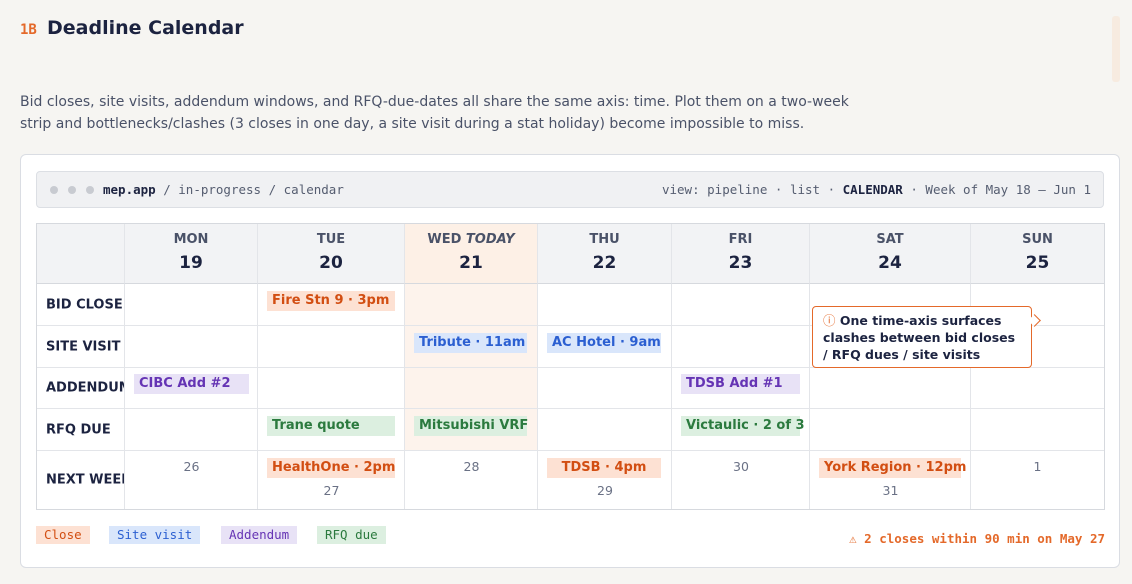 The image size is (1132, 584). What do you see at coordinates (331, 468) in the screenshot?
I see `bid-close-event: HealthOne · 2pm` at bounding box center [331, 468].